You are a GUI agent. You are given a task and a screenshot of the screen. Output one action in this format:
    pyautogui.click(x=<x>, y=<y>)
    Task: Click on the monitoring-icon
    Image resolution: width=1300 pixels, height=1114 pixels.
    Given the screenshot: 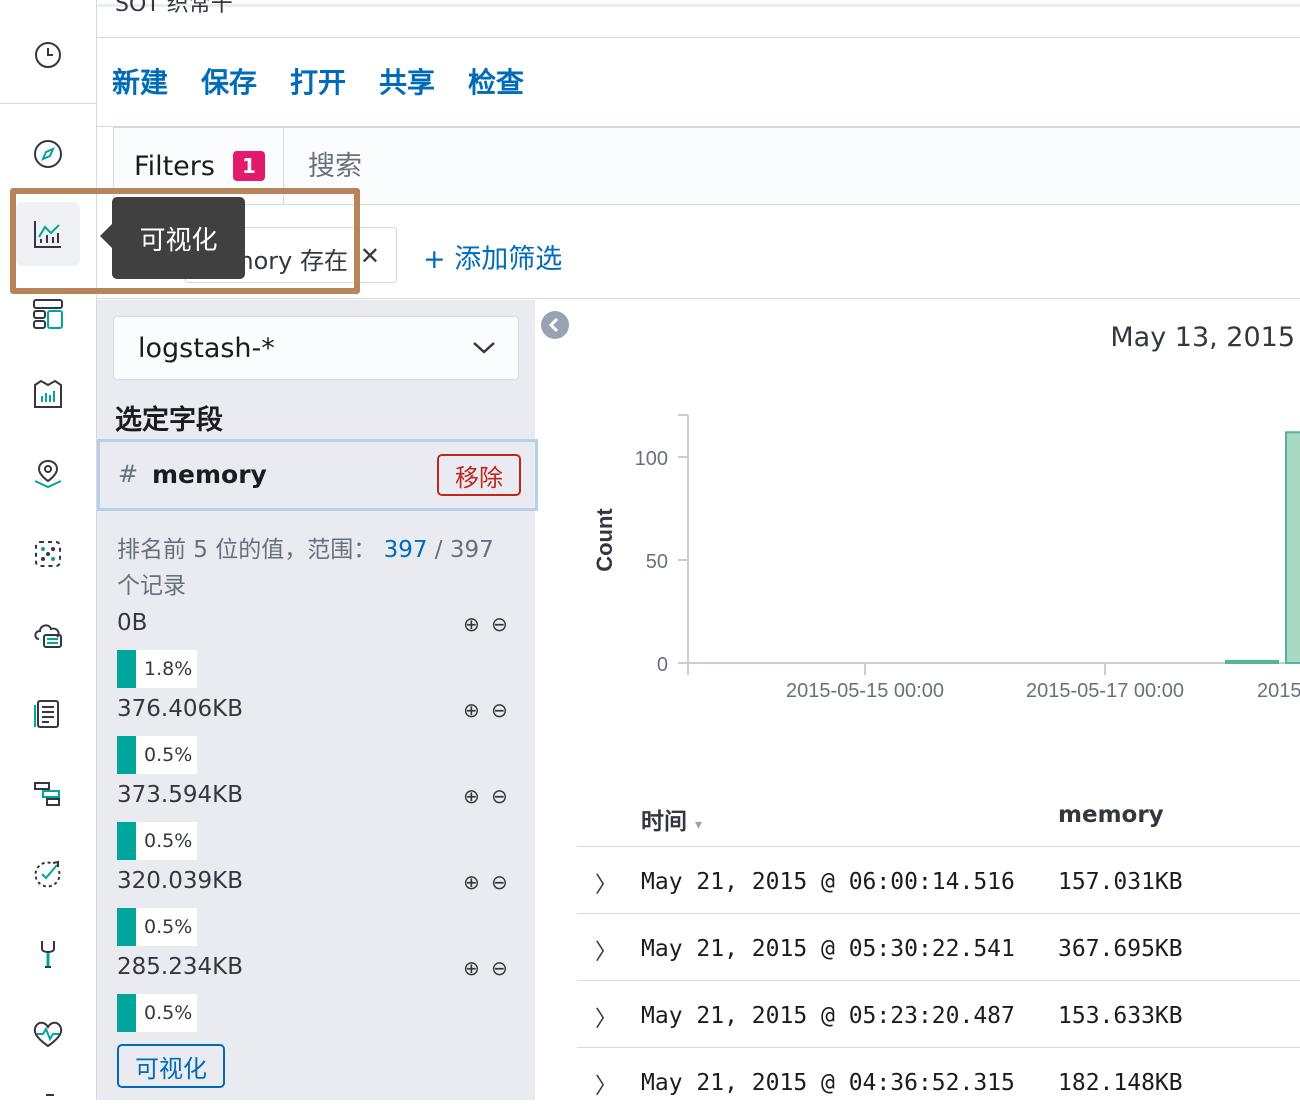 What is the action you would take?
    pyautogui.click(x=48, y=1034)
    